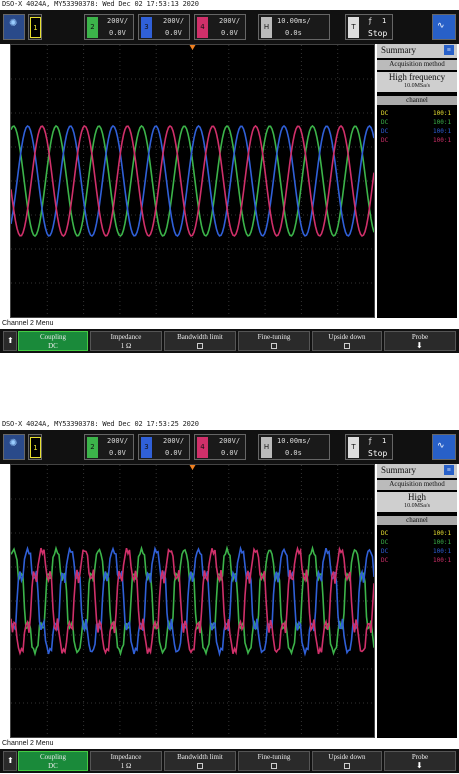 This screenshot has height=774, width=459. Describe the element at coordinates (200, 337) in the screenshot. I see `softkey-bandwidth-label: Bandwidth limit` at that location.